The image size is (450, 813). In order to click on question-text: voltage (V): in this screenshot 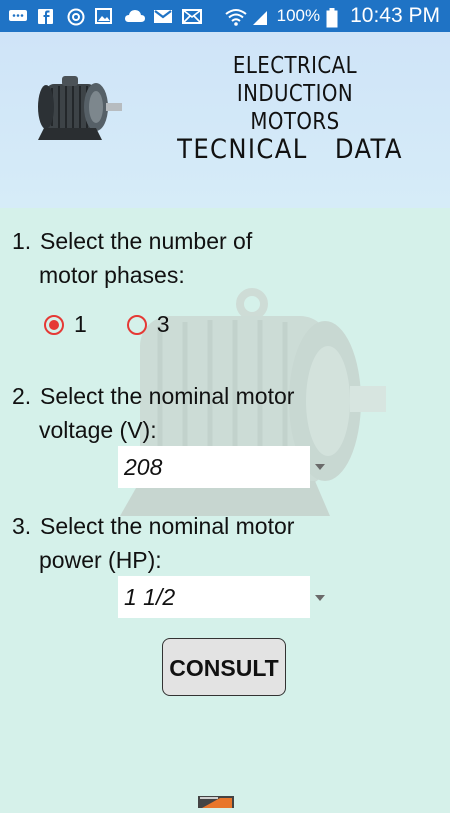, I will do `click(98, 430)`.